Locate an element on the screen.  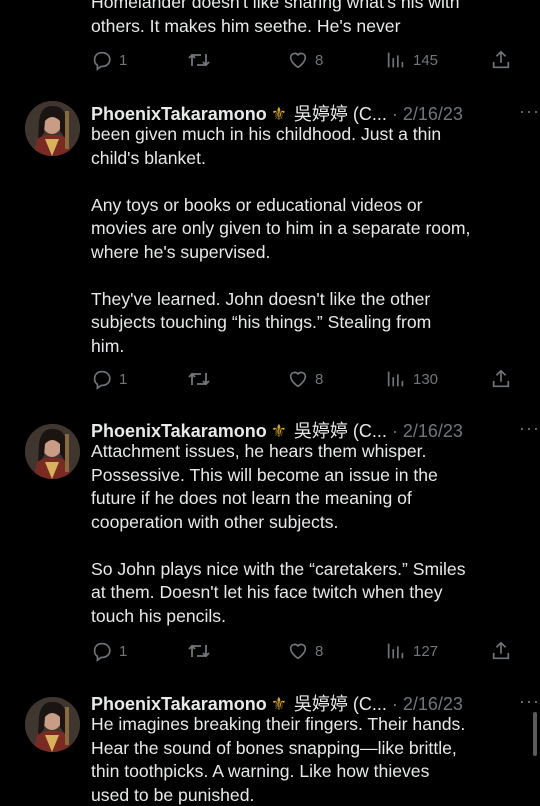
views-button: 127 is located at coordinates (411, 651).